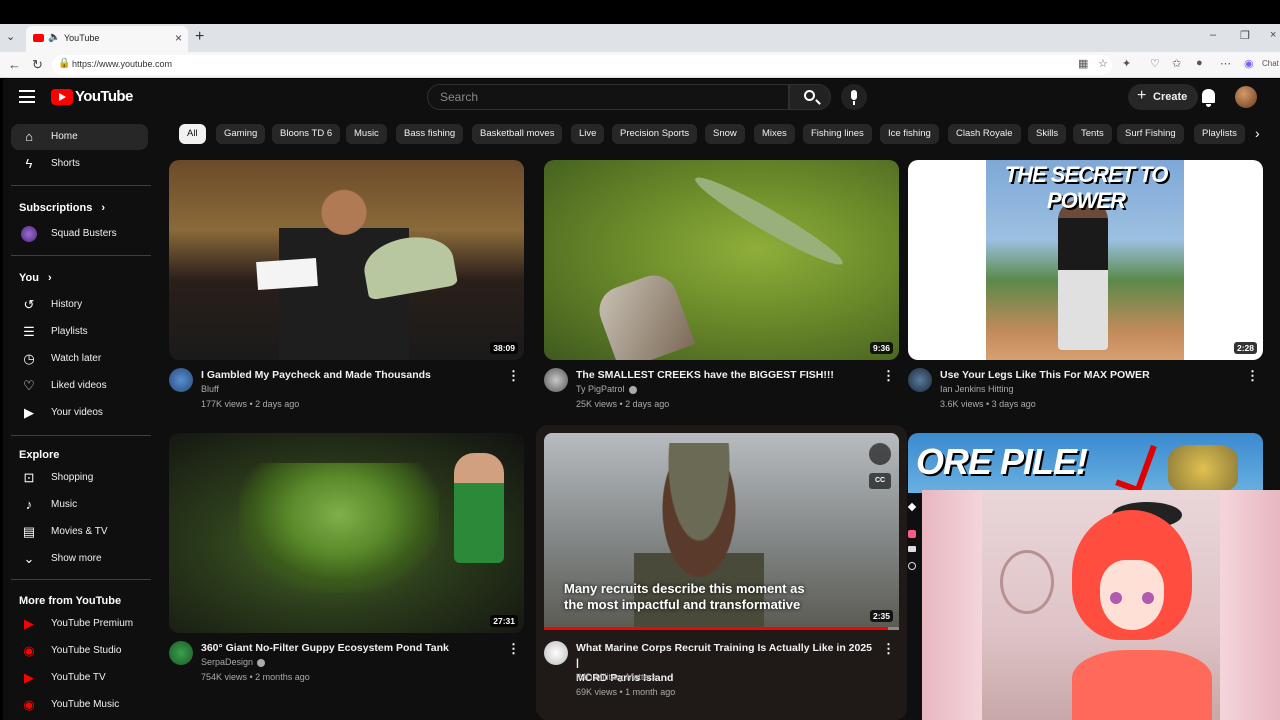 Image resolution: width=1280 pixels, height=720 pixels. I want to click on browser-essentials-icon: ♡, so click(1155, 63).